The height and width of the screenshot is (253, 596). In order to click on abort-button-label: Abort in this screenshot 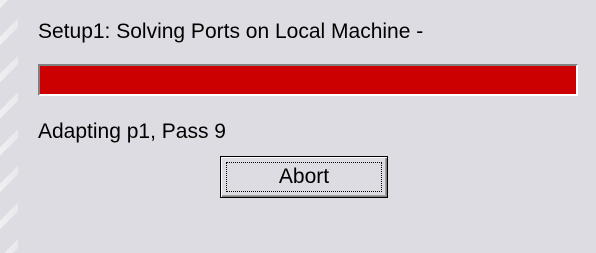, I will do `click(304, 177)`.